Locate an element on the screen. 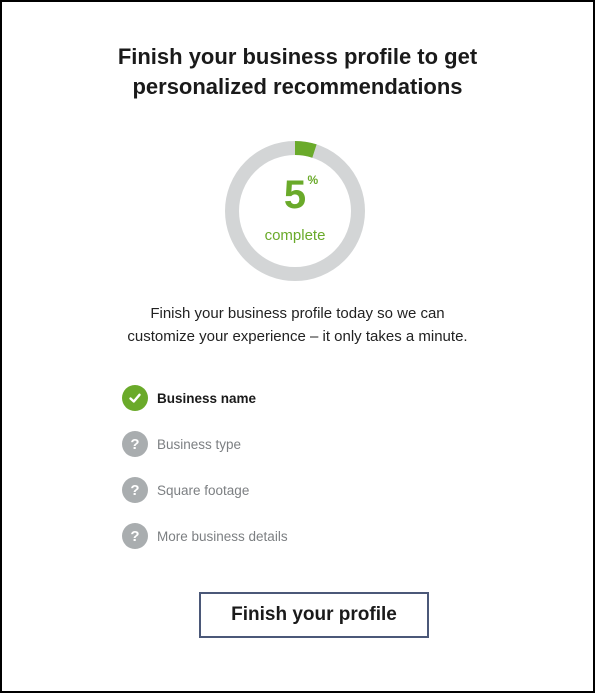 The height and width of the screenshot is (693, 595). checklist-item-square-footage: ? Square footage is located at coordinates (205, 490).